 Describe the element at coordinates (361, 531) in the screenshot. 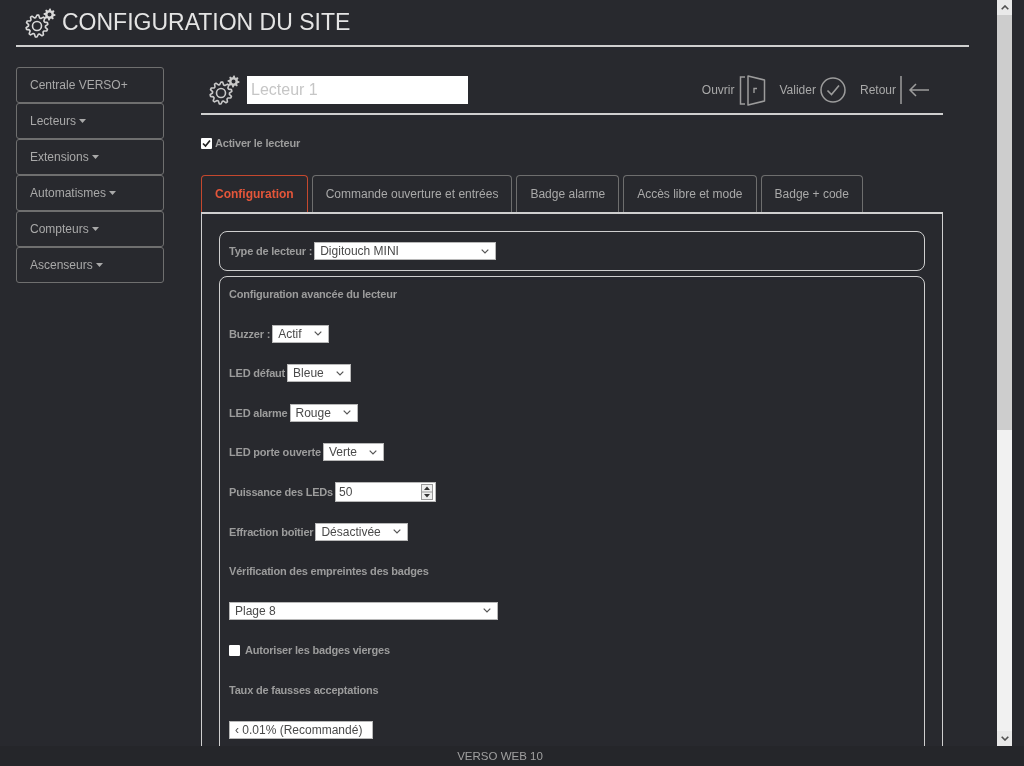

I see `dropdown: Désactivée` at that location.